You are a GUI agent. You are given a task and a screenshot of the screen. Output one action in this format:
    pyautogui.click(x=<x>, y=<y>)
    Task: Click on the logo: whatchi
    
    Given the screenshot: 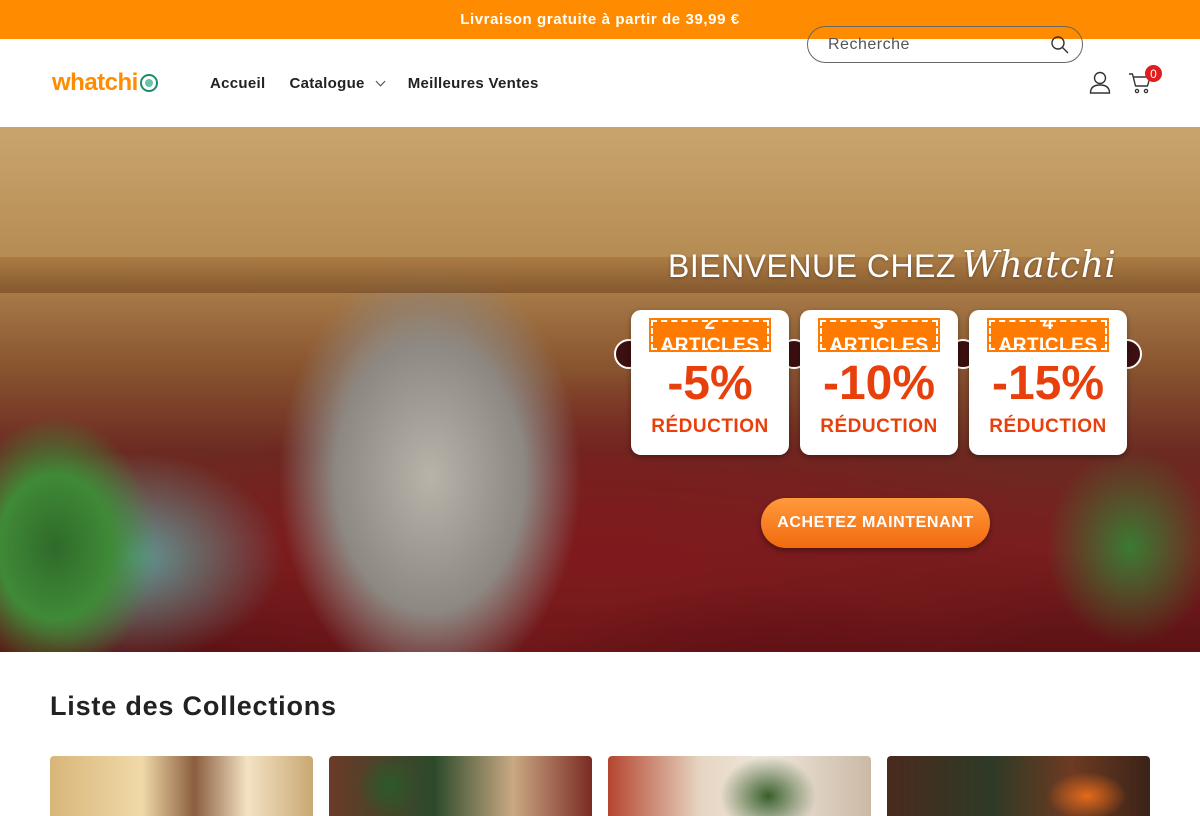 What is the action you would take?
    pyautogui.click(x=111, y=83)
    